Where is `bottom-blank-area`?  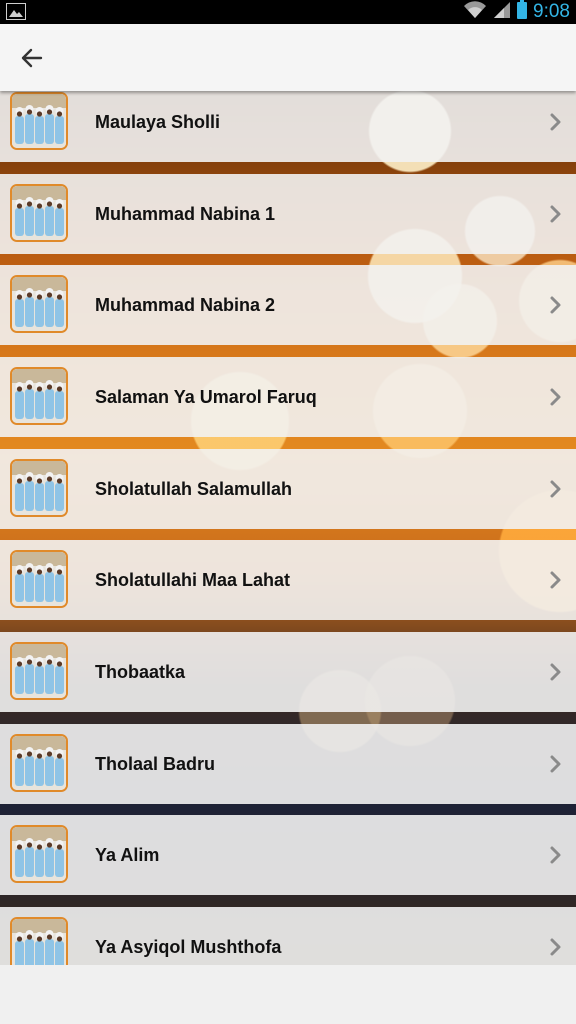
bottom-blank-area is located at coordinates (288, 994).